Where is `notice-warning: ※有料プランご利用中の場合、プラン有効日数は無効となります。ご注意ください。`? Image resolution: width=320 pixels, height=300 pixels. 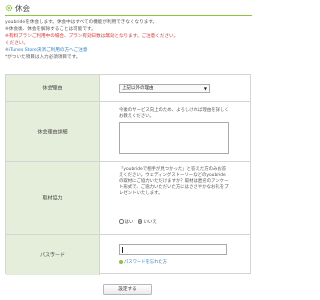
notice-warning: ※有料プランご利用中の場合、プラン有効日数は無効となります。ご注意ください。 is located at coordinates (92, 36).